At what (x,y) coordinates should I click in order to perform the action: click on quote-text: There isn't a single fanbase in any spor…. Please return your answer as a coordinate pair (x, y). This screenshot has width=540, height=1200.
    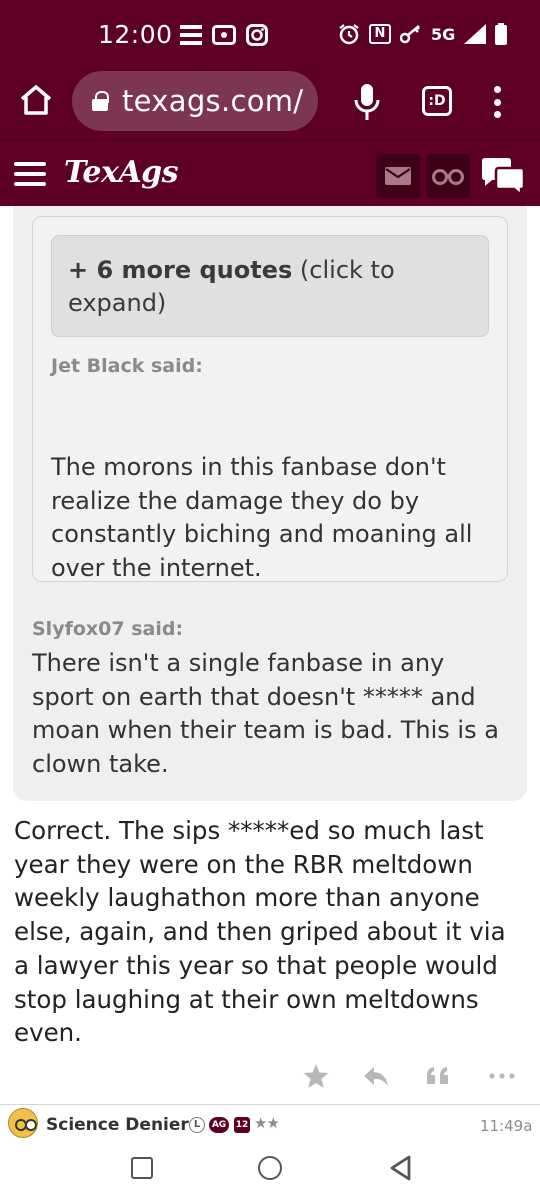
    Looking at the image, I should click on (265, 713).